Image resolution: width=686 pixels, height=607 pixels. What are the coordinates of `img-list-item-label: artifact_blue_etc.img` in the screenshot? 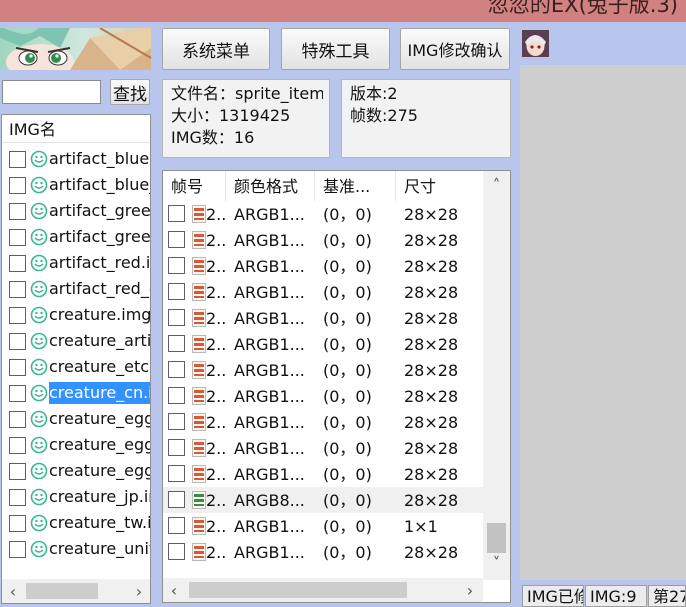 It's located at (99, 184).